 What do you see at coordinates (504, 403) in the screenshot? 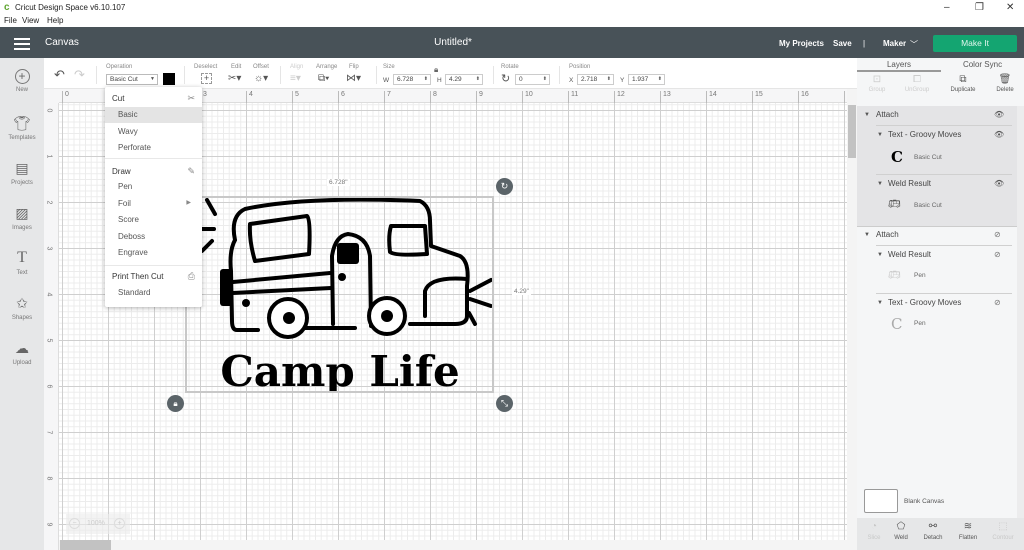
I see `resize-handle-icon: ⤡` at bounding box center [504, 403].